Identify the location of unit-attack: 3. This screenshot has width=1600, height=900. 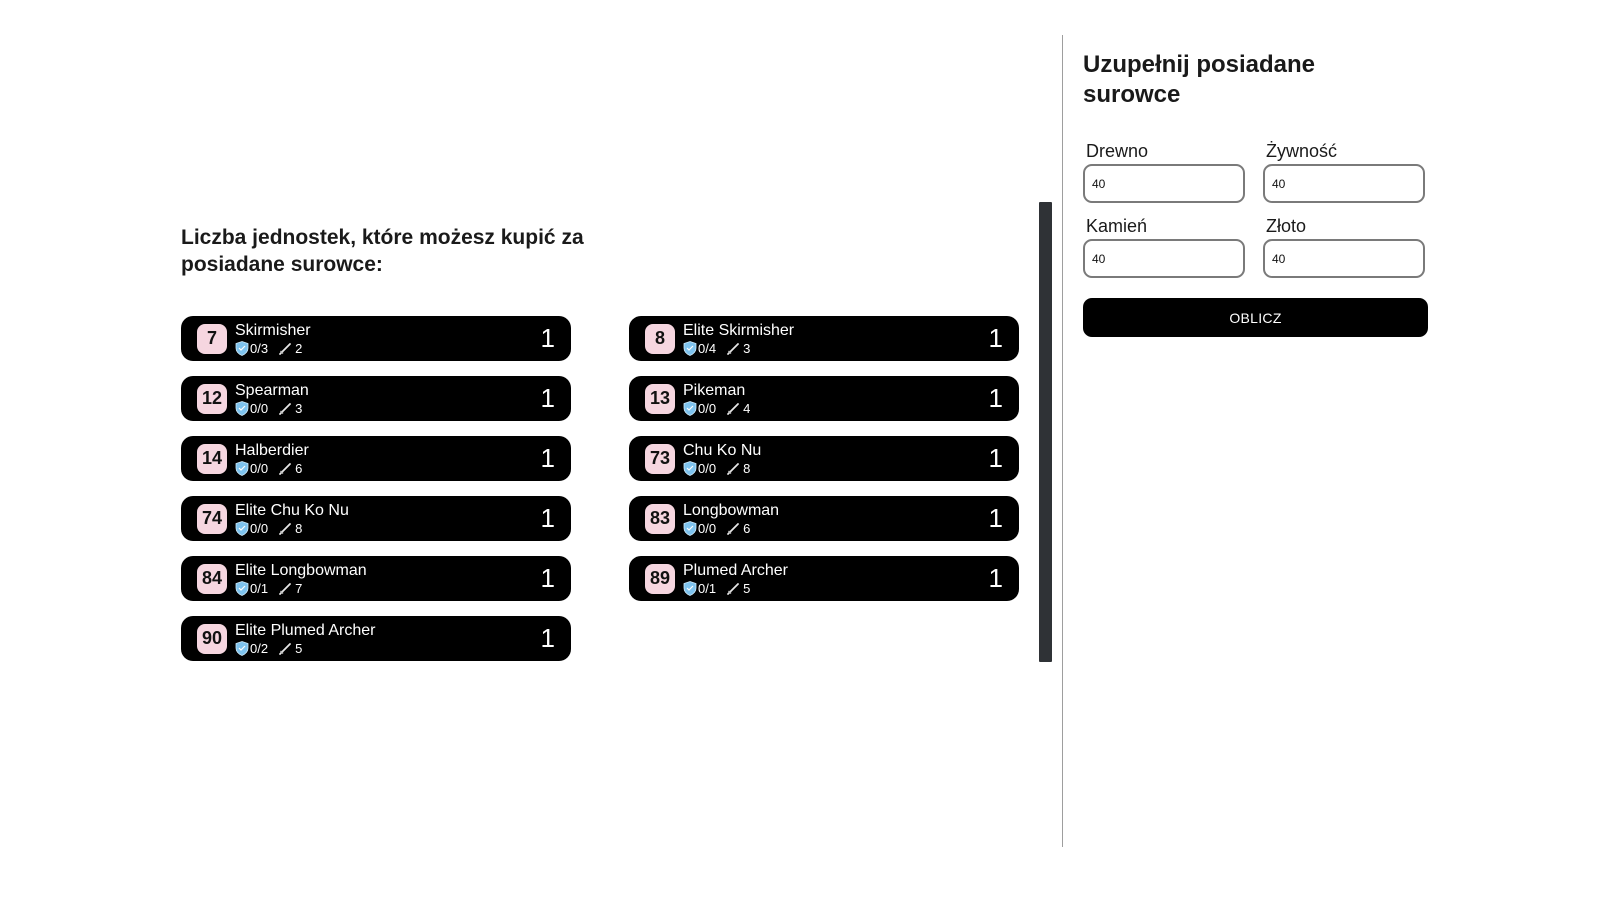
(747, 348).